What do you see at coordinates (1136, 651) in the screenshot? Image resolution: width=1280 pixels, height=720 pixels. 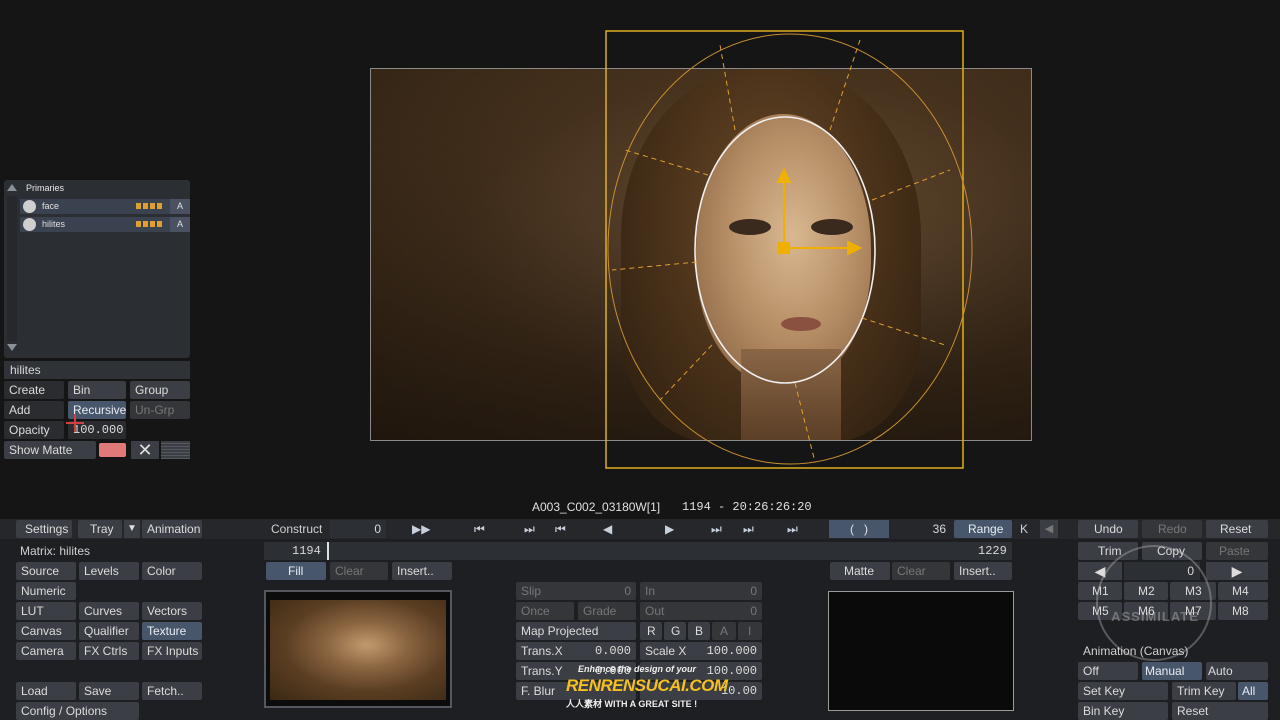 I see `animation-mode-label: Animation (Canvas)` at bounding box center [1136, 651].